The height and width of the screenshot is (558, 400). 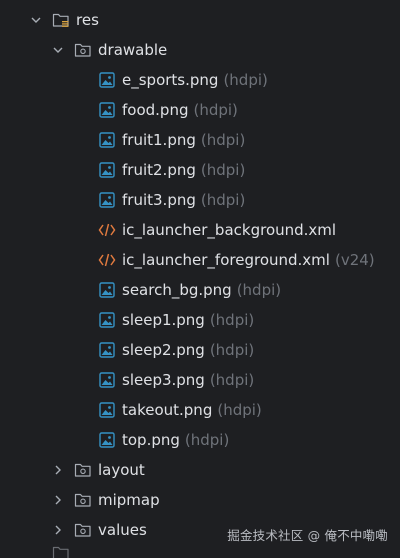 What do you see at coordinates (307, 535) in the screenshot?
I see `watermark: 掘金技术社区 @ 俺不中嘞嘞` at bounding box center [307, 535].